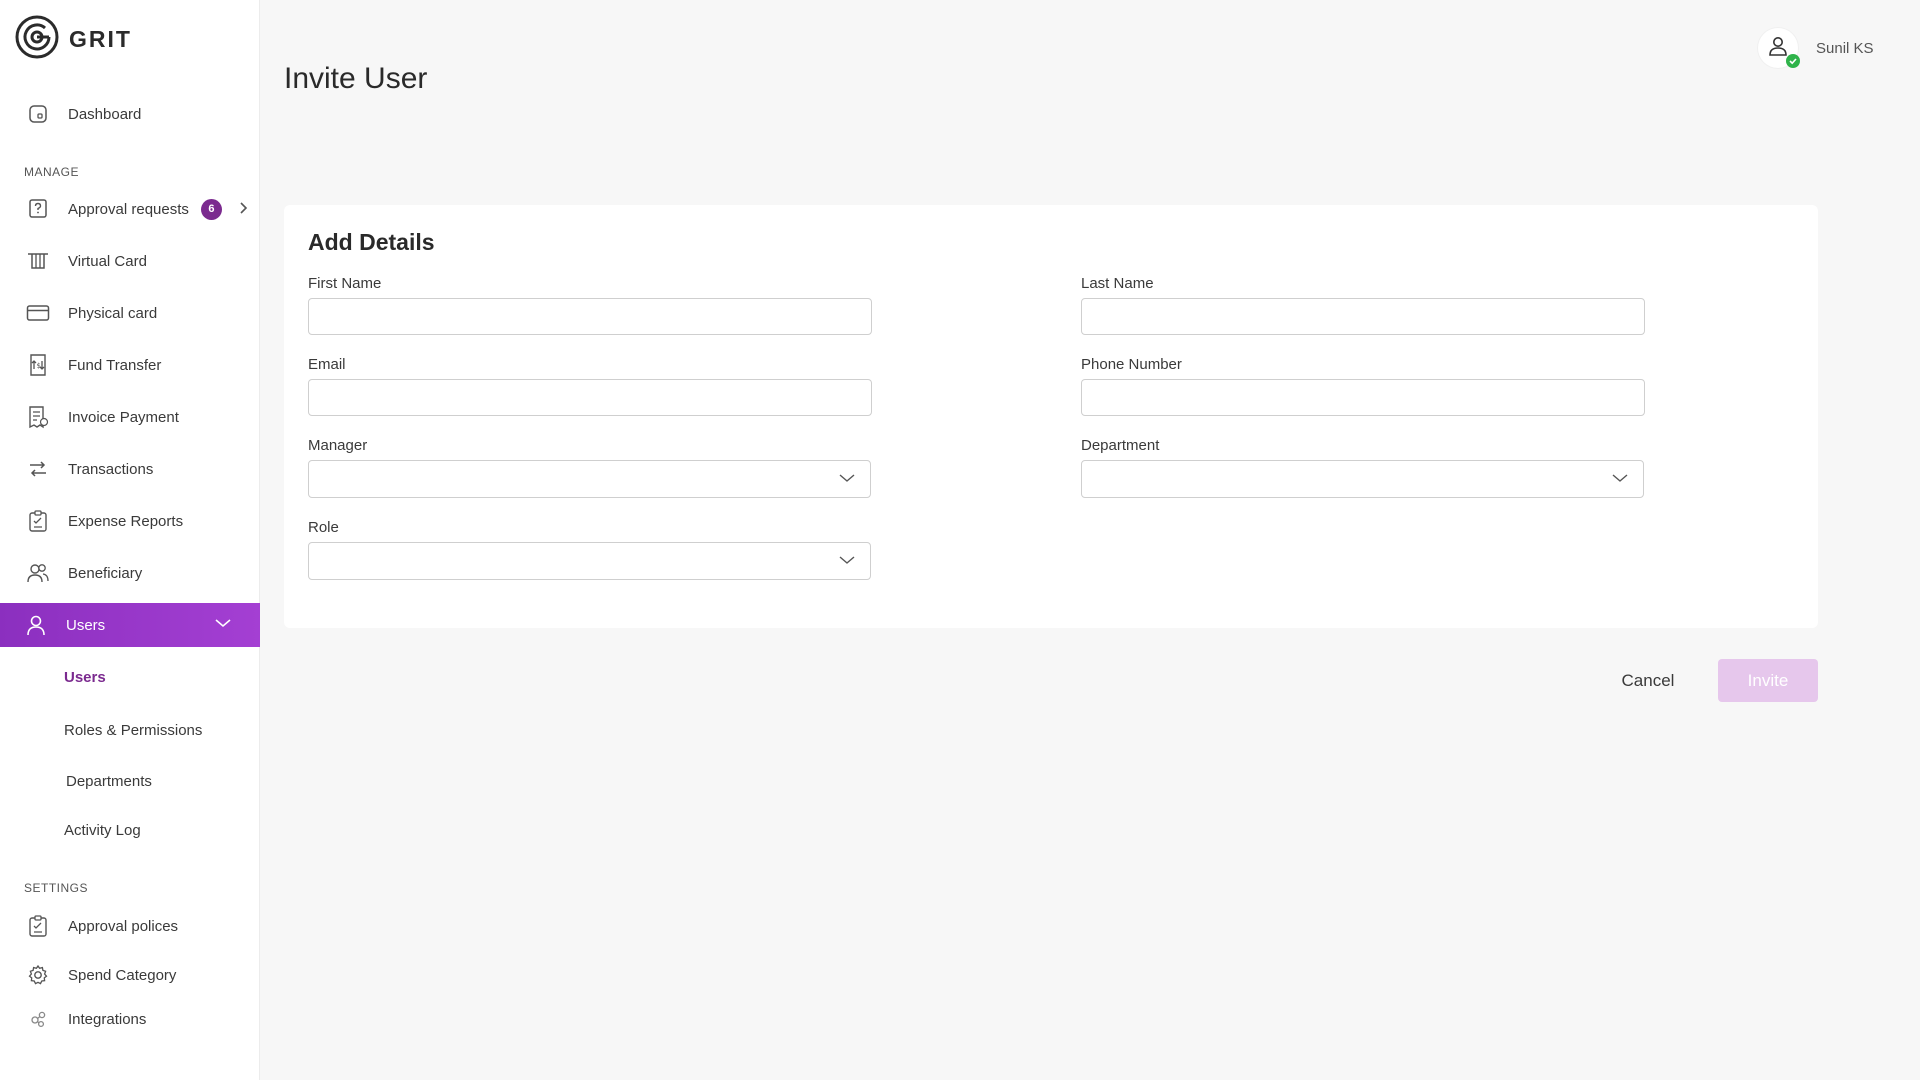 This screenshot has height=1080, width=1920. Describe the element at coordinates (590, 316) in the screenshot. I see `first-name-field` at that location.